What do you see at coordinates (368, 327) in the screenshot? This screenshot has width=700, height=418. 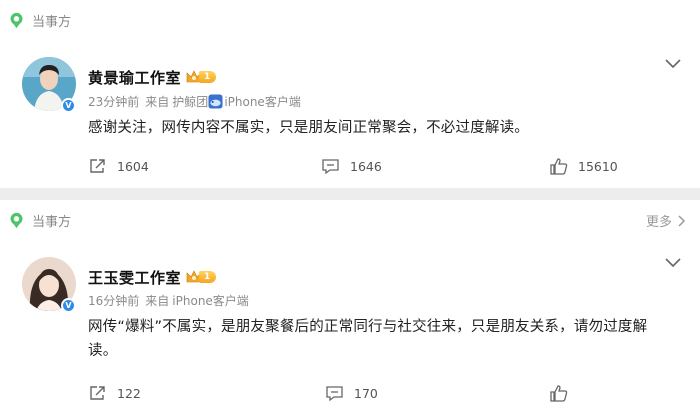 I see `post-text-line: 网传“爆料”不属实，是朋友聚餐后的正常同行与社交往来，只是朋友关系，请勿过度解` at bounding box center [368, 327].